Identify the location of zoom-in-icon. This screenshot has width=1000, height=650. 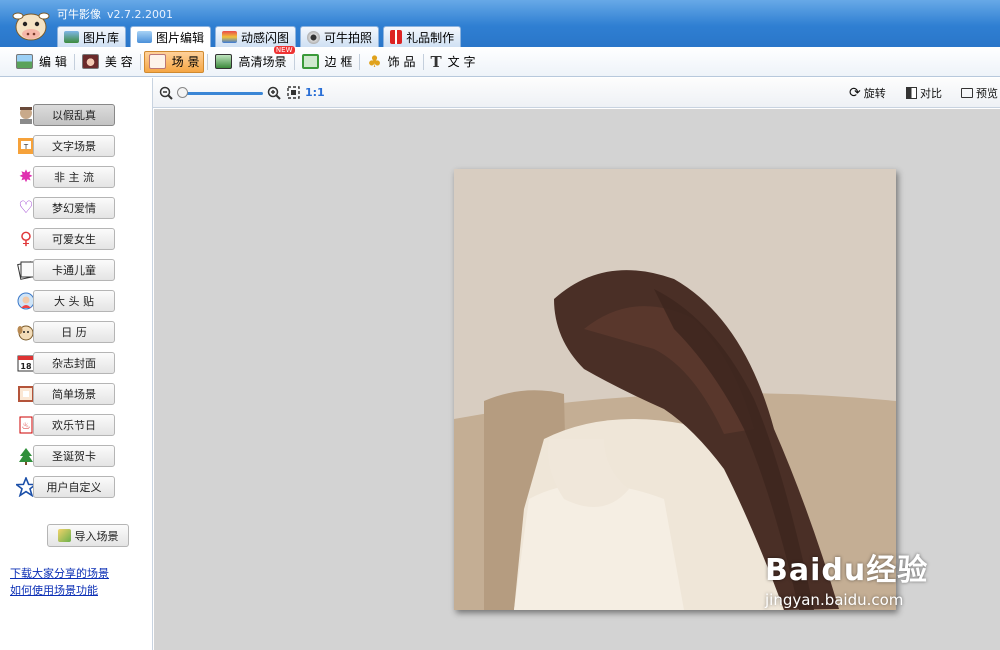
(274, 93).